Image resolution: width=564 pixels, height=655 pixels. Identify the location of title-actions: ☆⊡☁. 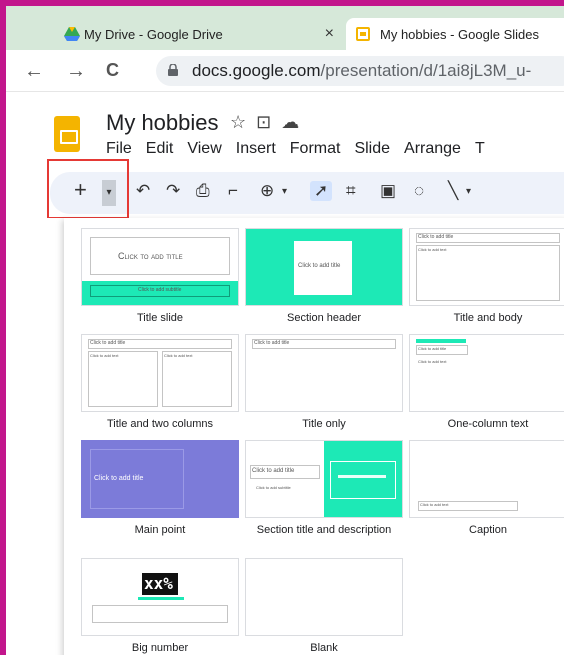
(269, 122).